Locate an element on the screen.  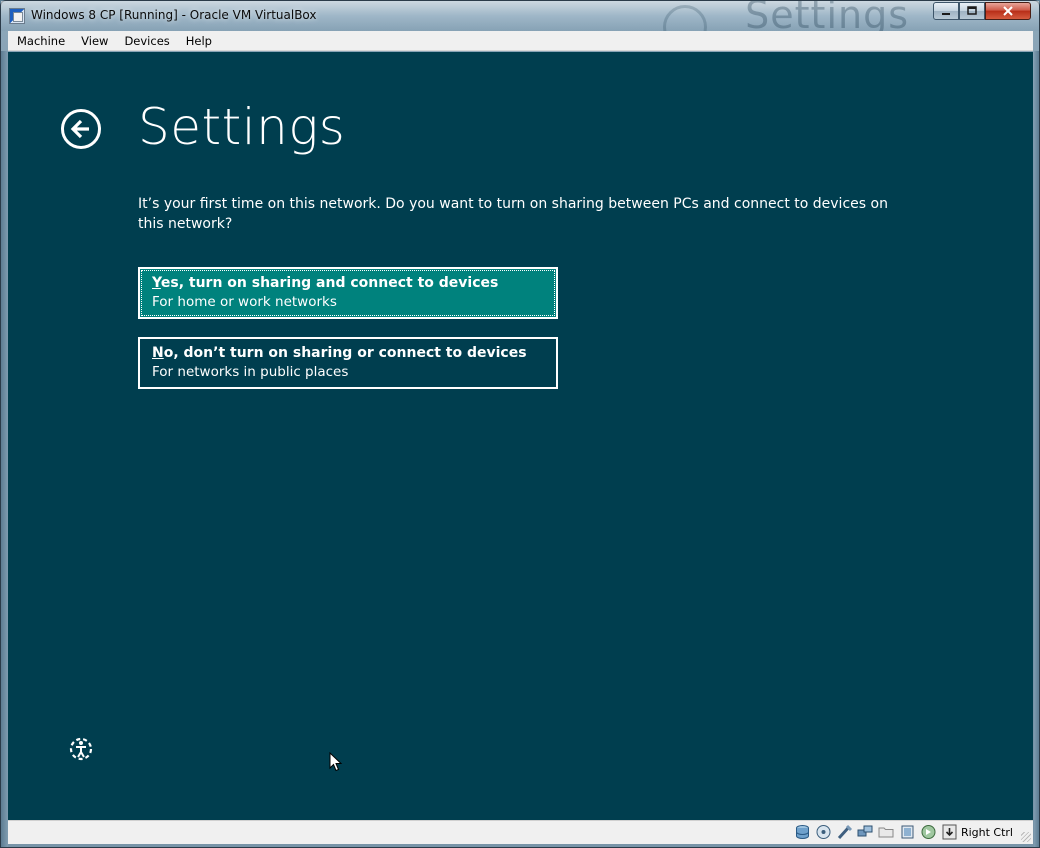
menu-help: Help is located at coordinates (198, 41).